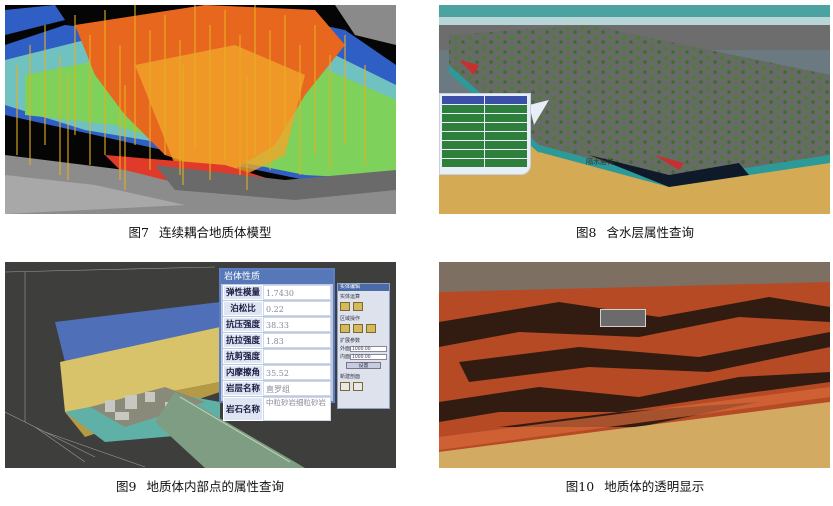 The image size is (833, 506). What do you see at coordinates (297, 340) in the screenshot?
I see `property-value: 1.83` at bounding box center [297, 340].